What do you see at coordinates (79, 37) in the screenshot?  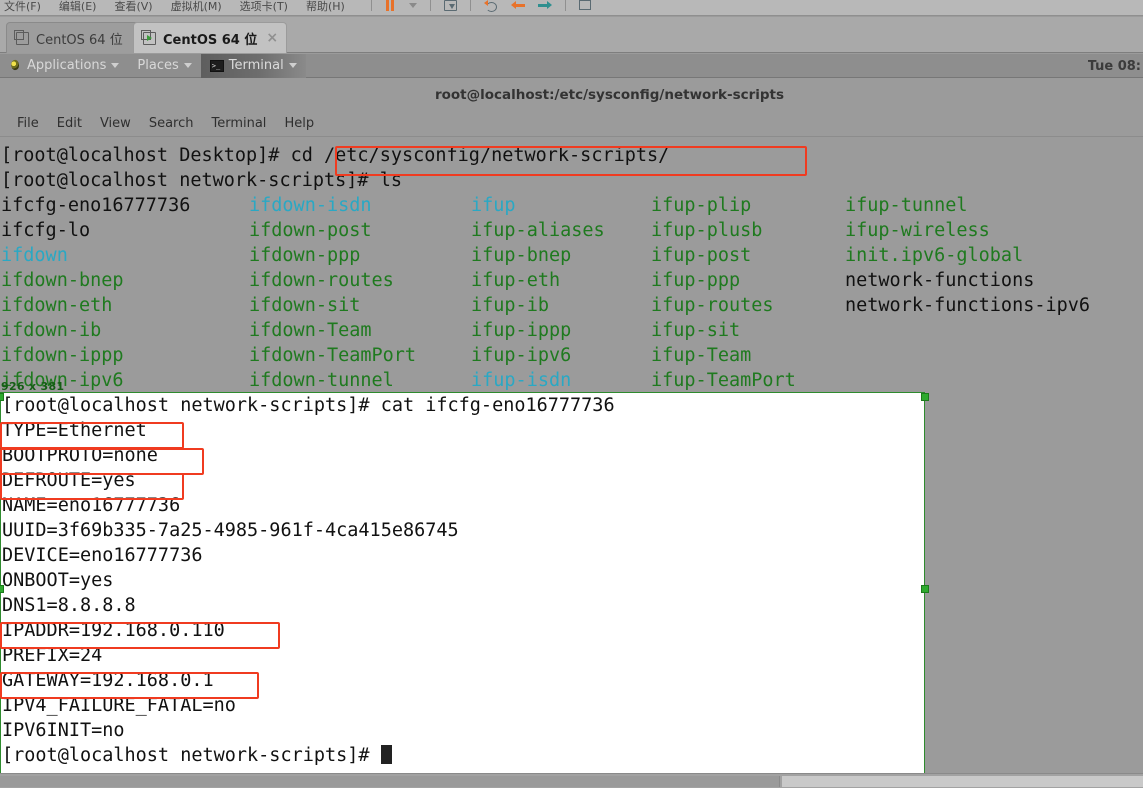 I see `vm-tab-1: CentOS 64 位 ×` at bounding box center [79, 37].